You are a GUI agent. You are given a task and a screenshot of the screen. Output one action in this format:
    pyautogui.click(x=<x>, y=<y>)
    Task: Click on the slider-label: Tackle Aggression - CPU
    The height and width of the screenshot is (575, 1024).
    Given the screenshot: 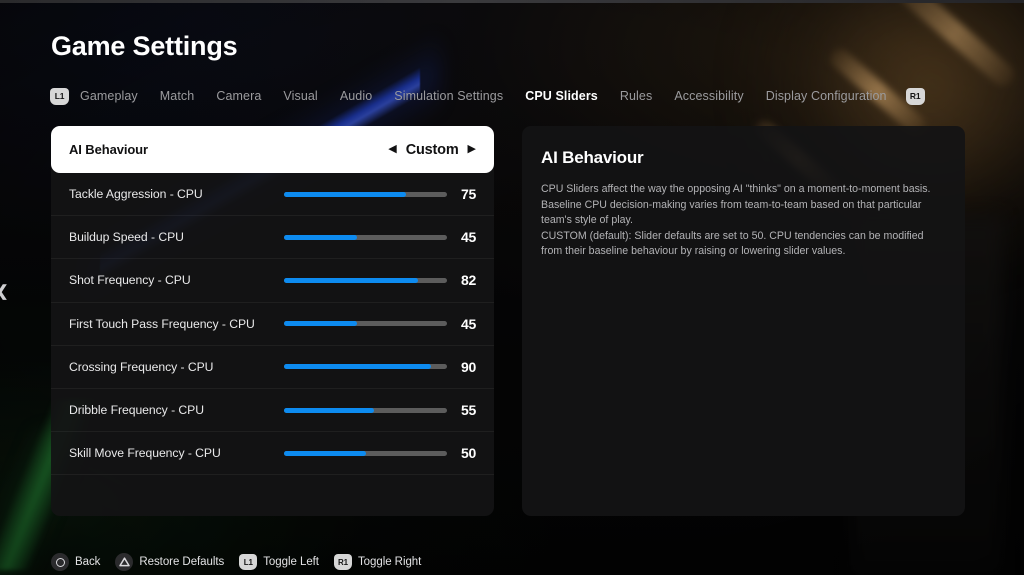 What is the action you would take?
    pyautogui.click(x=136, y=194)
    